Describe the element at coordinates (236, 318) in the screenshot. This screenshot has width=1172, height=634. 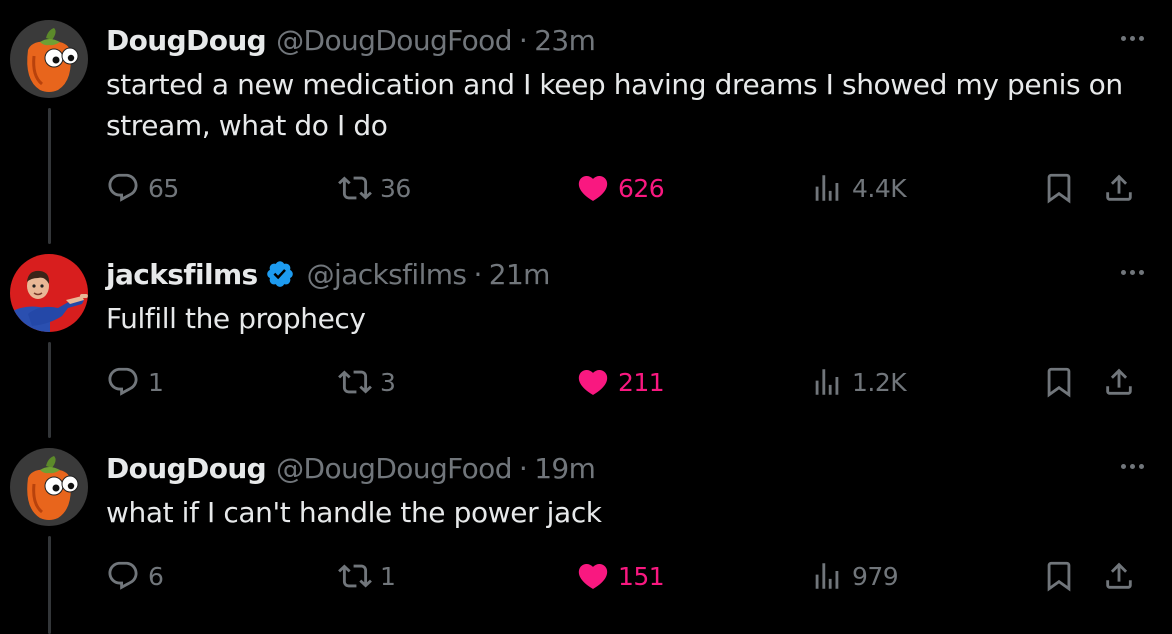
I see `tweet-text: Fulfill the prophecy` at that location.